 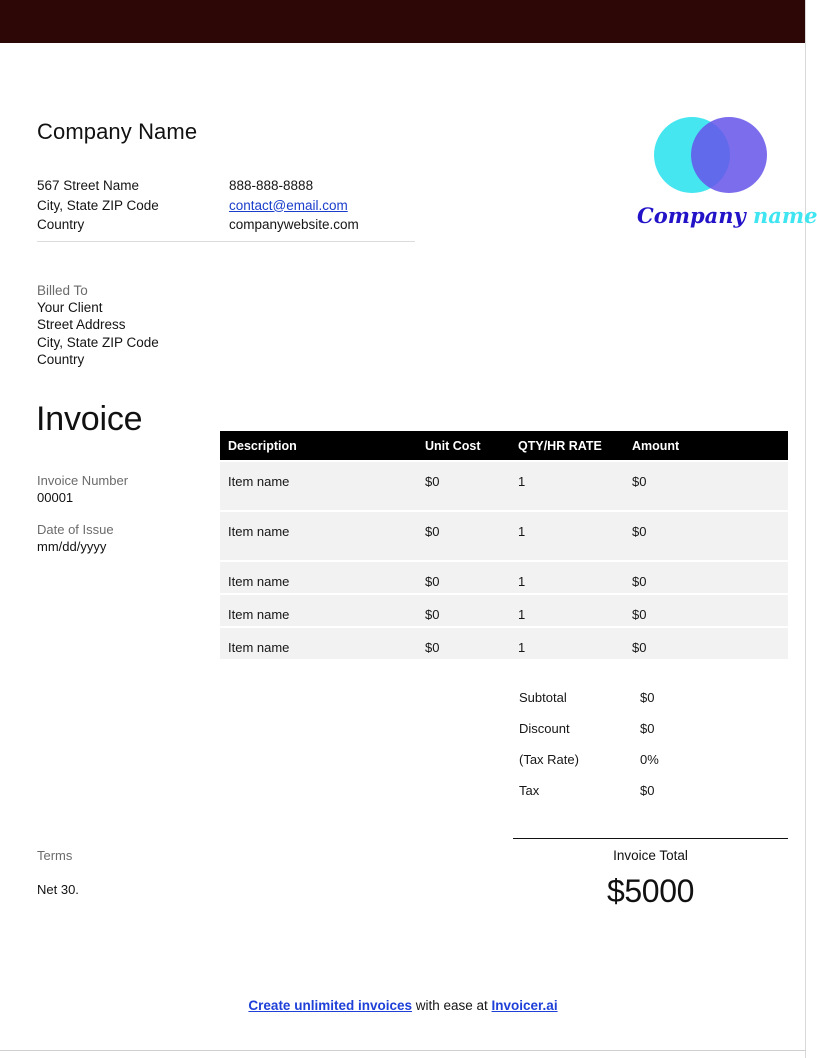 I want to click on terms-value: Net 30., so click(x=58, y=889).